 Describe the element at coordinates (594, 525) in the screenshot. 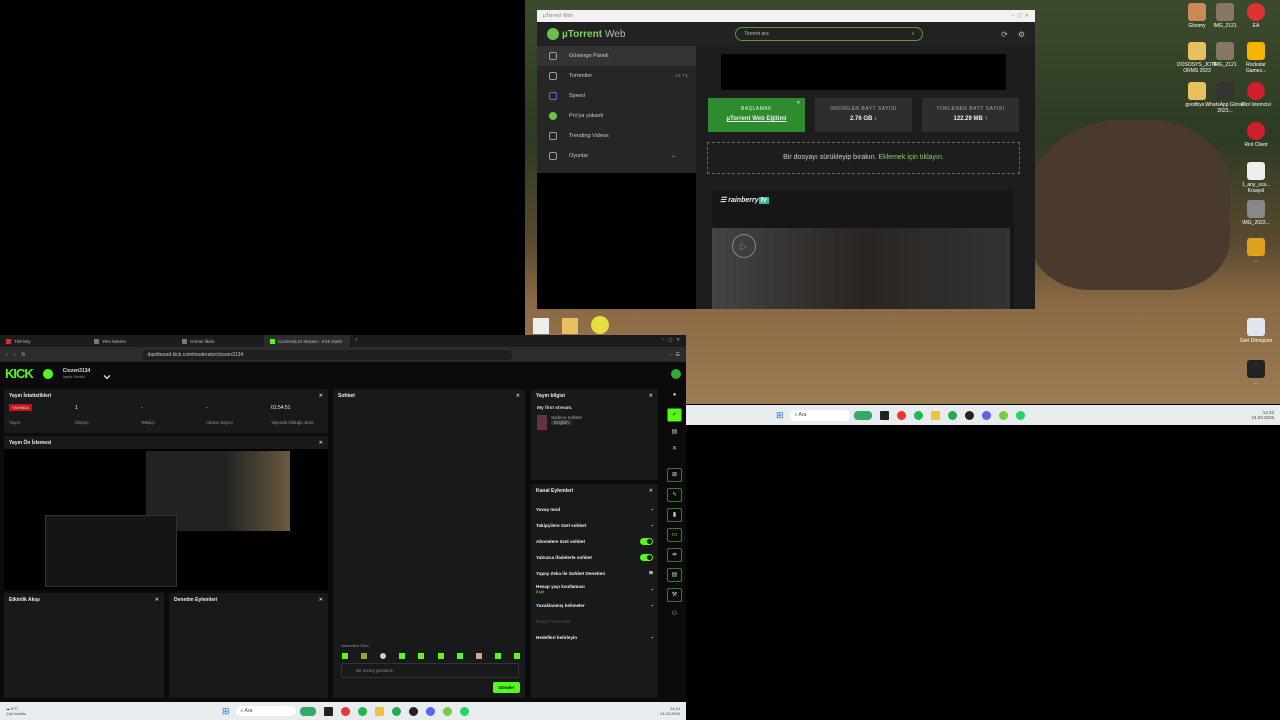

I see `followers-only-row: Takipçilere özel sohbet ›` at that location.